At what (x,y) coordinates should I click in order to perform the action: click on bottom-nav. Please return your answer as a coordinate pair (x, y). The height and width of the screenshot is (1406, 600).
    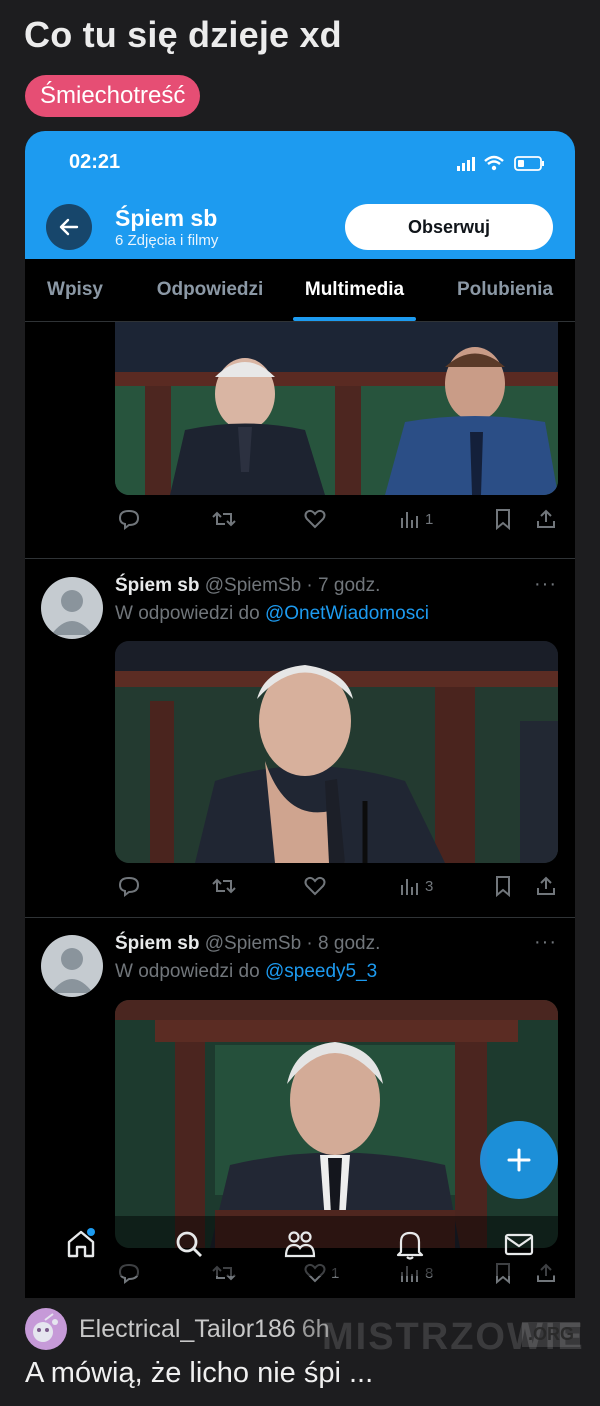
    Looking at the image, I should click on (300, 1246).